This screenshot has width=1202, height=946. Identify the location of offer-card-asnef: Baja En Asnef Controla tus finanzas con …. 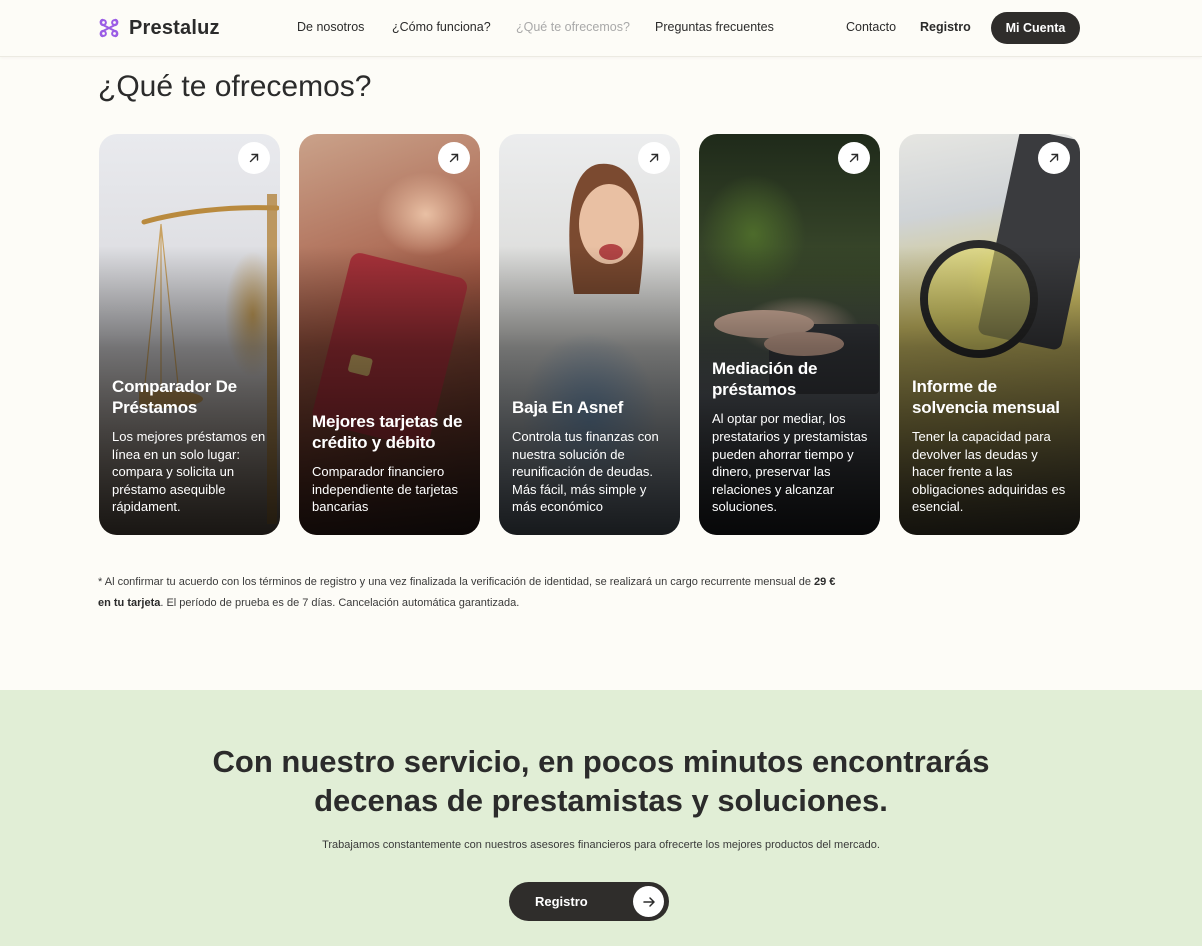
(589, 334).